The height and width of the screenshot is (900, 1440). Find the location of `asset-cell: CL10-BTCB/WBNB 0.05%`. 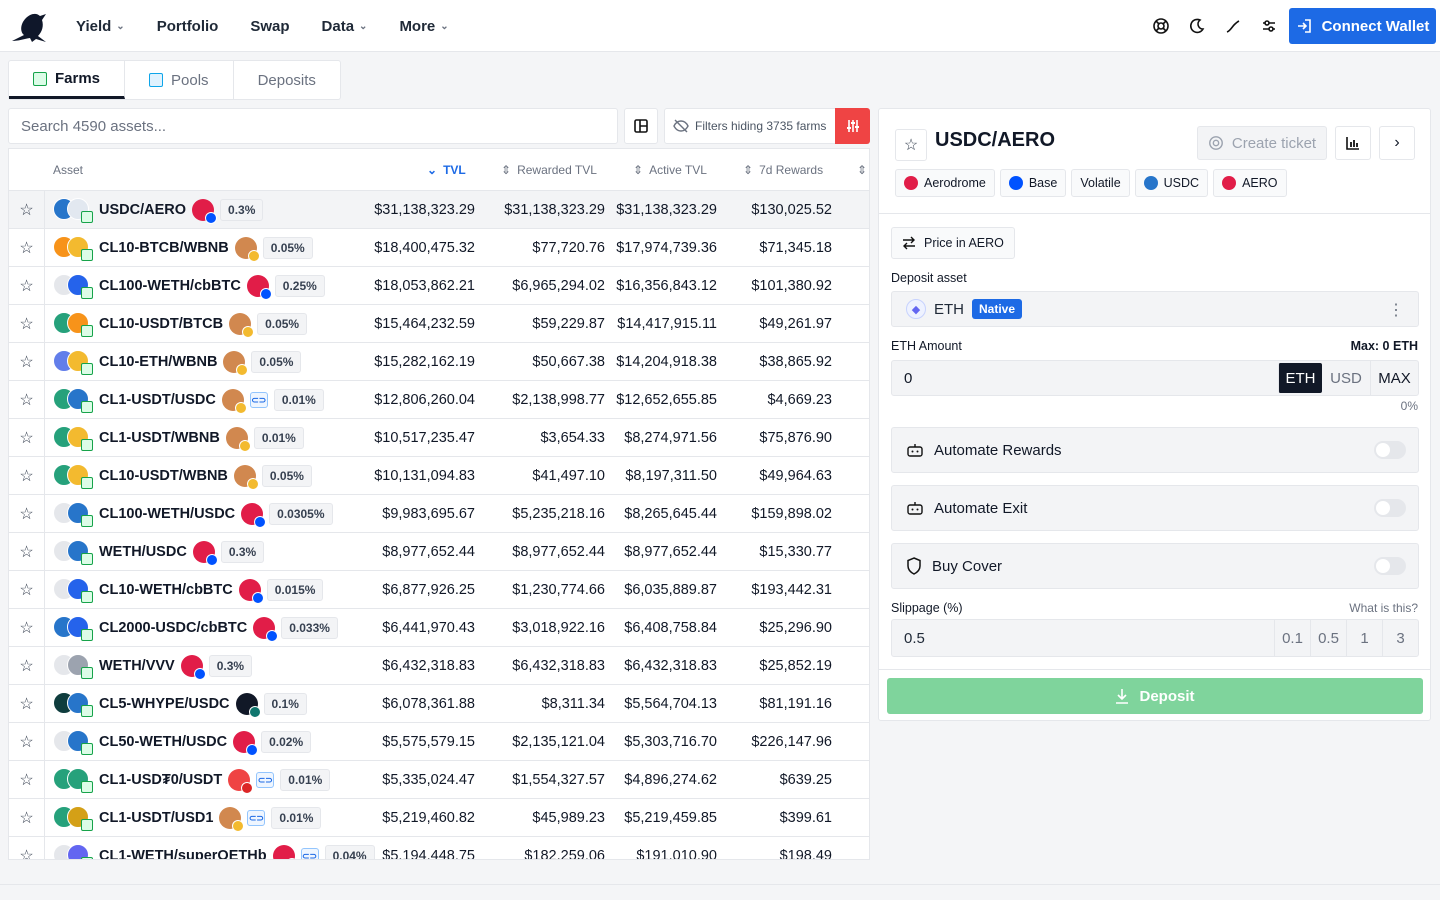

asset-cell: CL10-BTCB/WBNB 0.05% is located at coordinates (206, 248).